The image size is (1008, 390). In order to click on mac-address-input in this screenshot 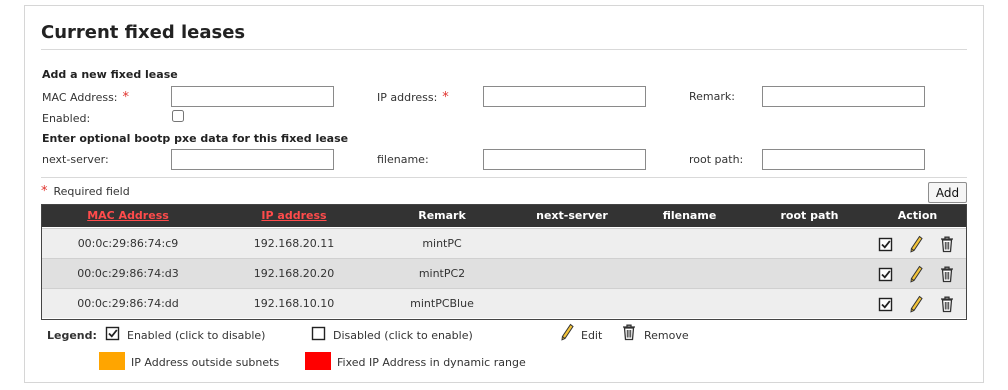, I will do `click(252, 96)`.